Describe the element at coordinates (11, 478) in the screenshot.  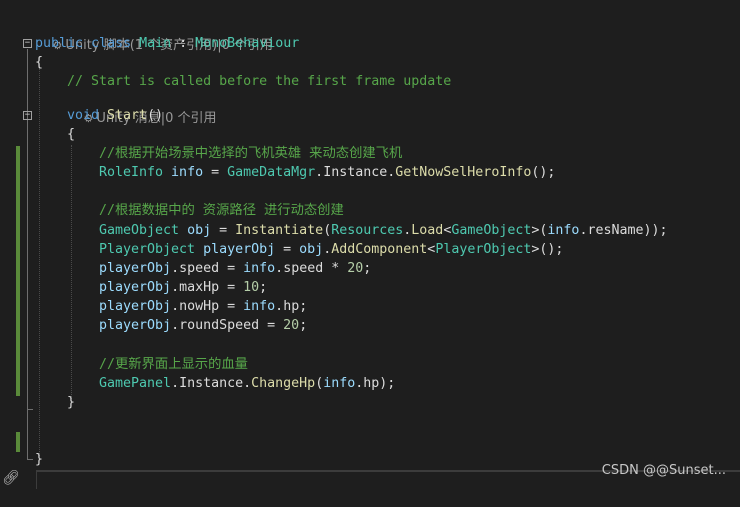
I see `link-icon: 🔗︎` at that location.